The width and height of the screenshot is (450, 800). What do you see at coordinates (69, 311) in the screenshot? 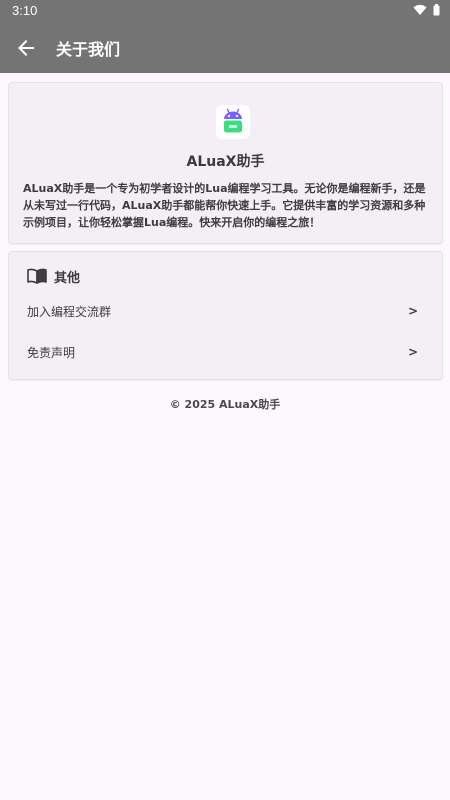
I see `list-item-label: 加入编程交流群` at bounding box center [69, 311].